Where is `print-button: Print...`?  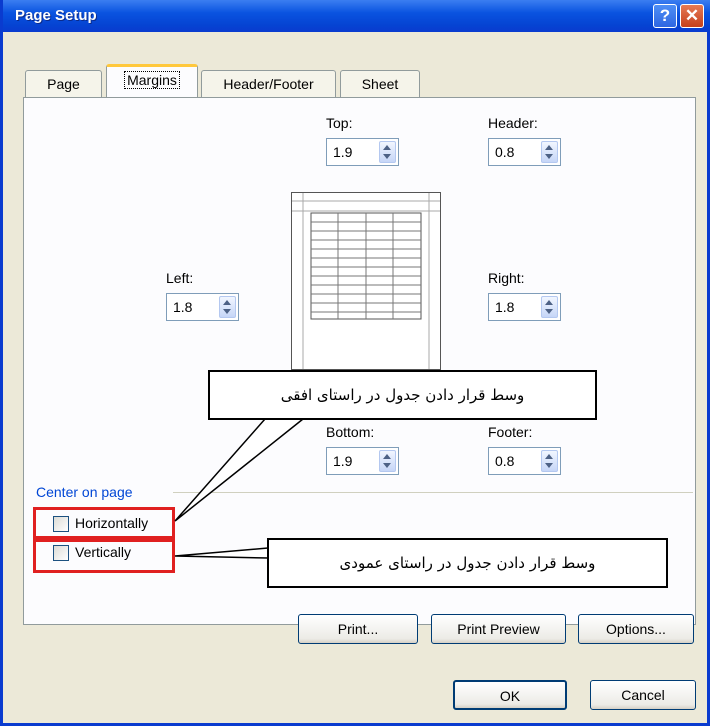
print-button: Print... is located at coordinates (358, 629).